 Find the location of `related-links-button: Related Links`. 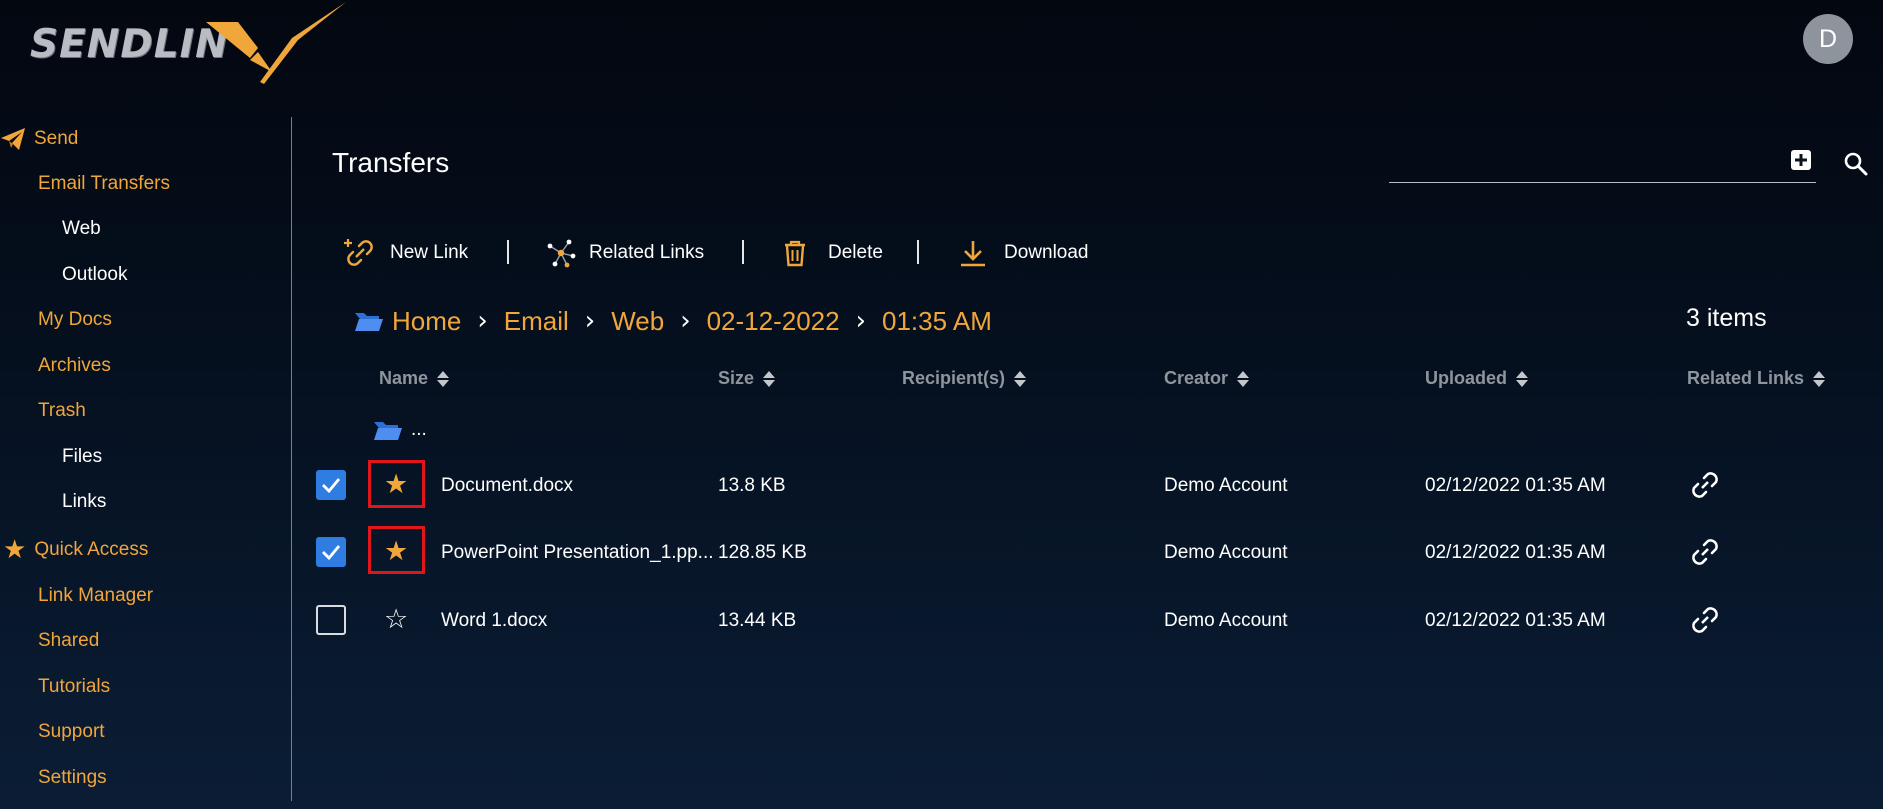

related-links-button: Related Links is located at coordinates (624, 253).